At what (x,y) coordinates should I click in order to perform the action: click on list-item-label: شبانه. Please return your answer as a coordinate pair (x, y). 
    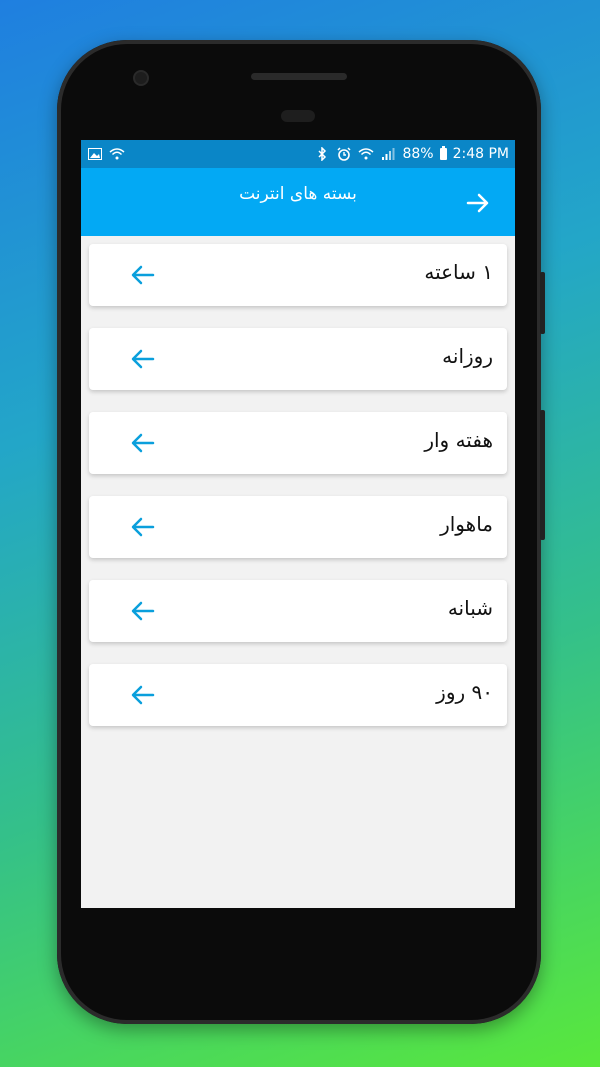
    Looking at the image, I should click on (470, 608).